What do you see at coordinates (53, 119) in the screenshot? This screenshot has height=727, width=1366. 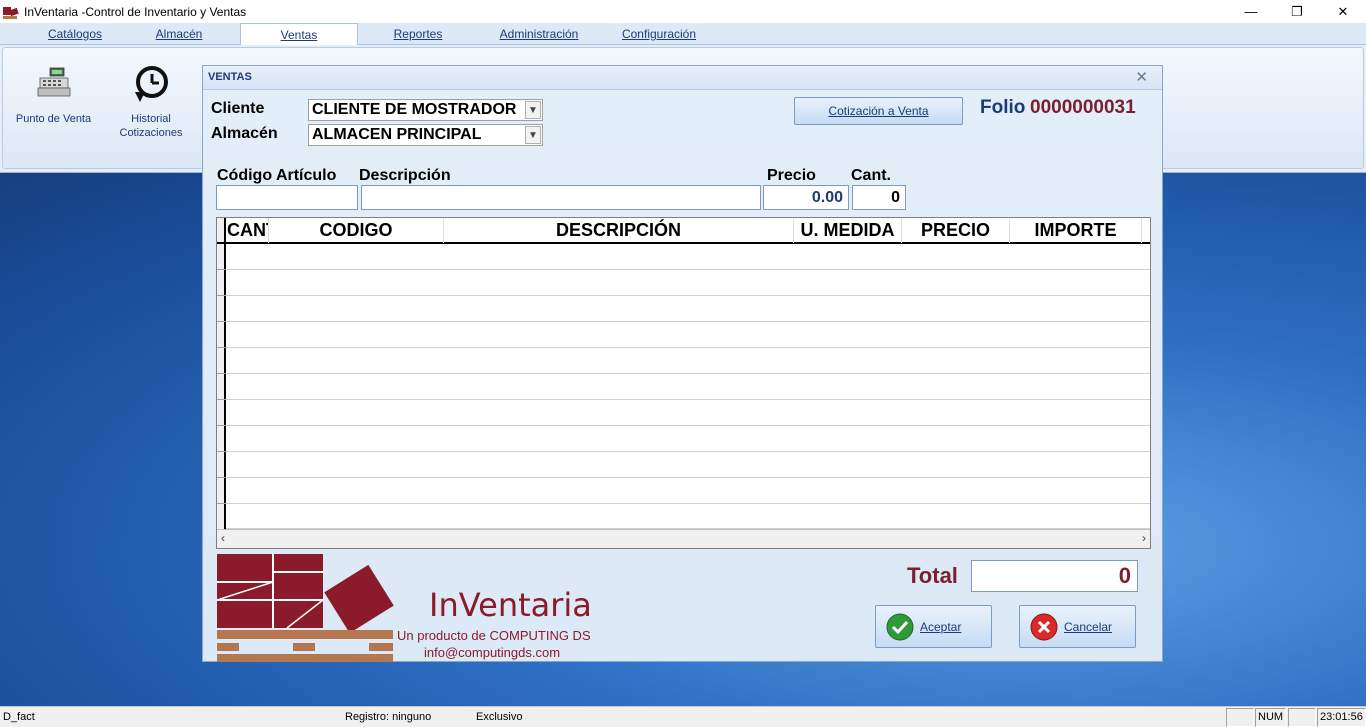 I see `punto-de-venta-label: Punto de Venta` at bounding box center [53, 119].